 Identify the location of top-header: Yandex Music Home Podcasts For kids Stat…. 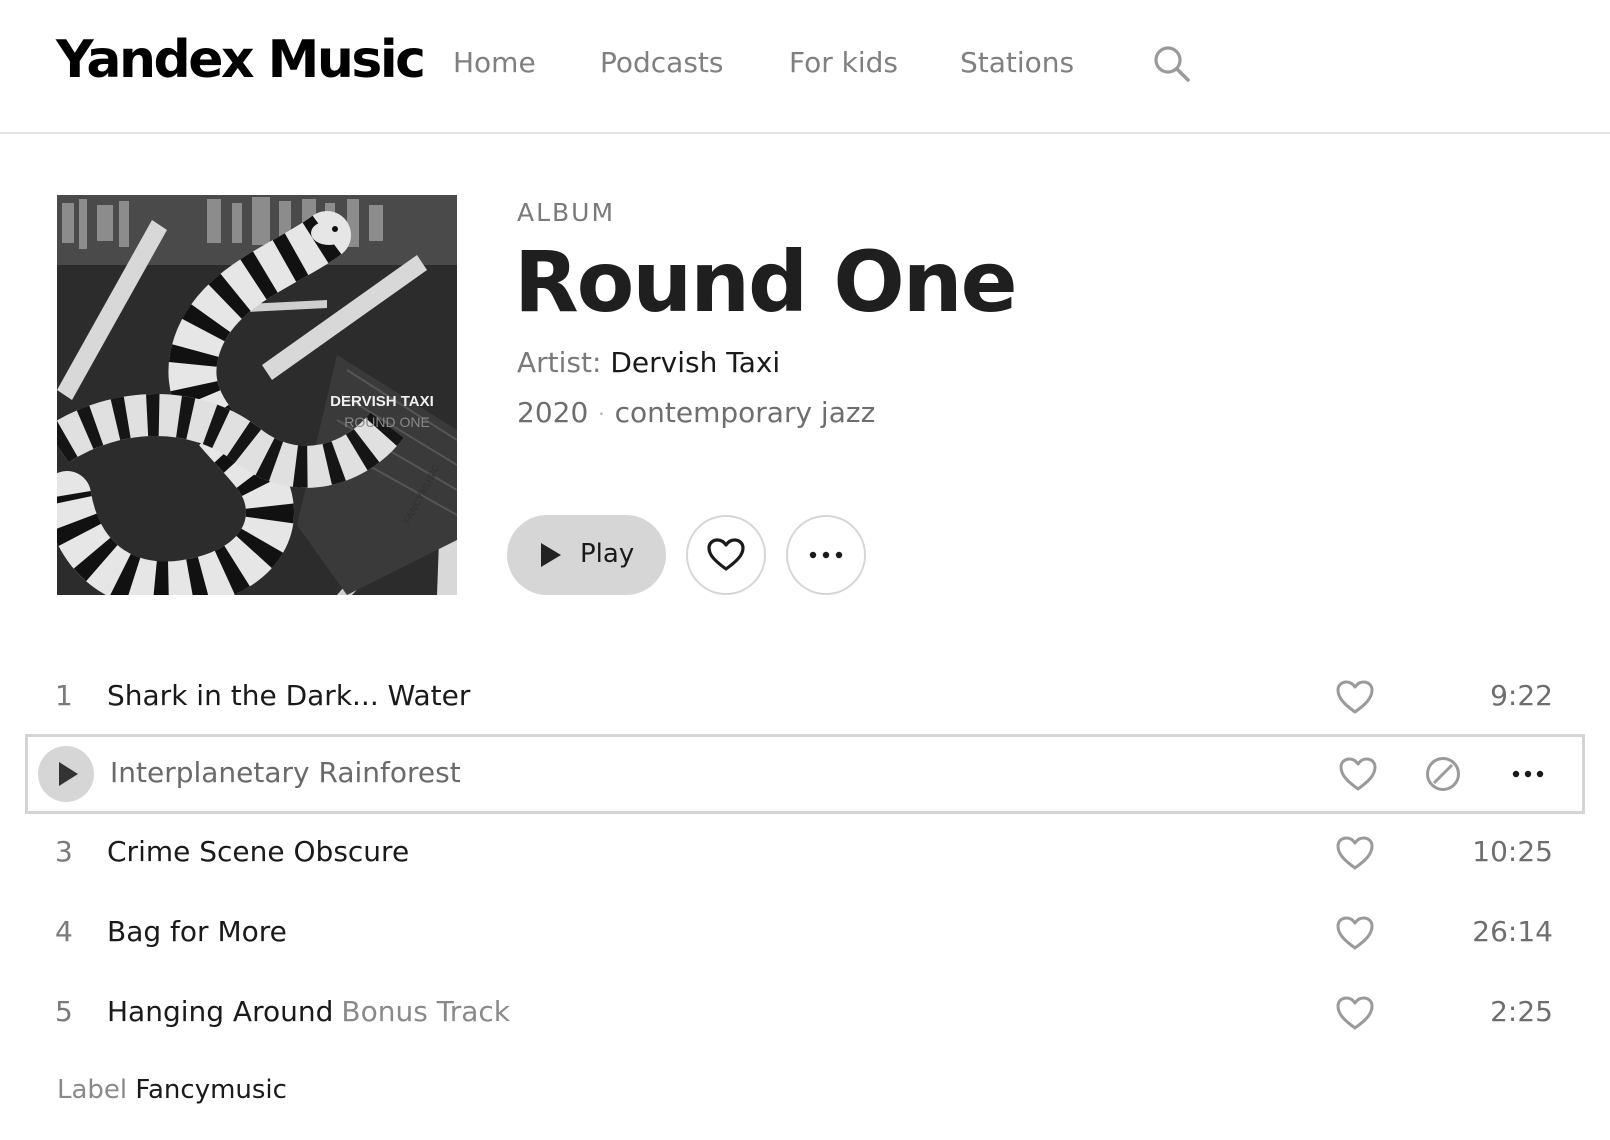
(805, 67).